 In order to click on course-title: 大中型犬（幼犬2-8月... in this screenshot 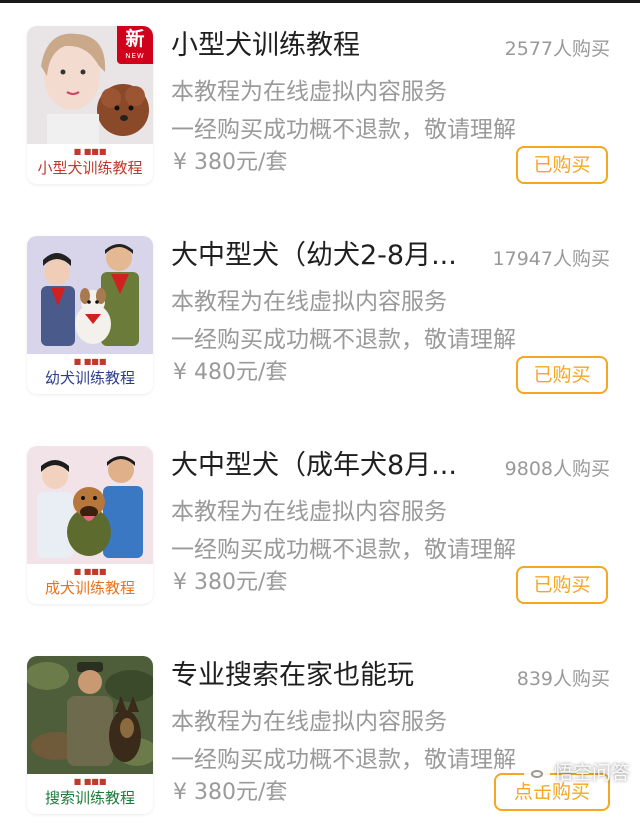, I will do `click(321, 256)`.